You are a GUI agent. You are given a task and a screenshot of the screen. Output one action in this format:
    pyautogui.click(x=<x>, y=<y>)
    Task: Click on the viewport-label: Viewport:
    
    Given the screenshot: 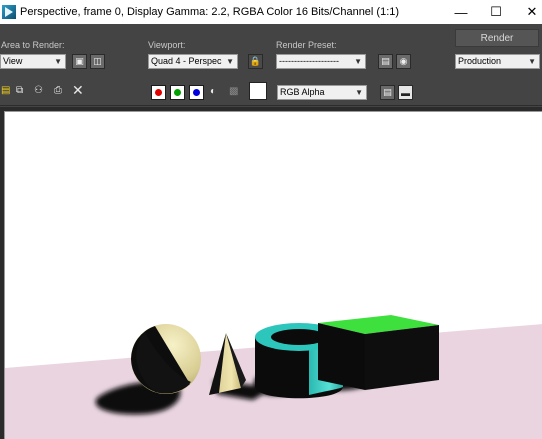 What is the action you would take?
    pyautogui.click(x=167, y=45)
    